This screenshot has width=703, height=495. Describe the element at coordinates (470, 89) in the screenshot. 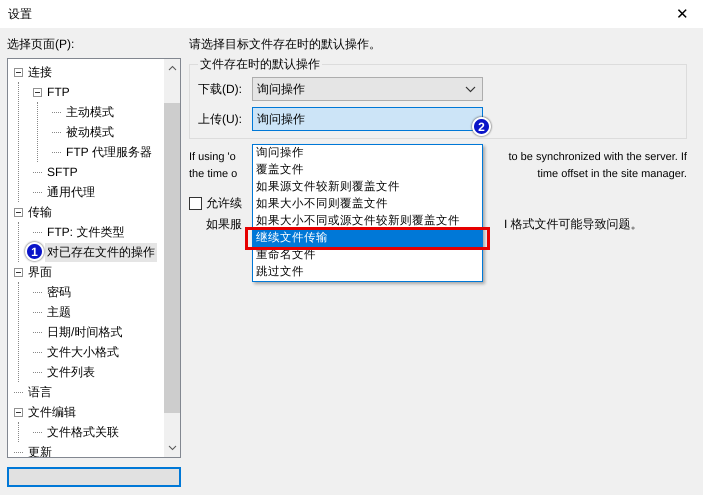

I see `chevron-down-icon` at that location.